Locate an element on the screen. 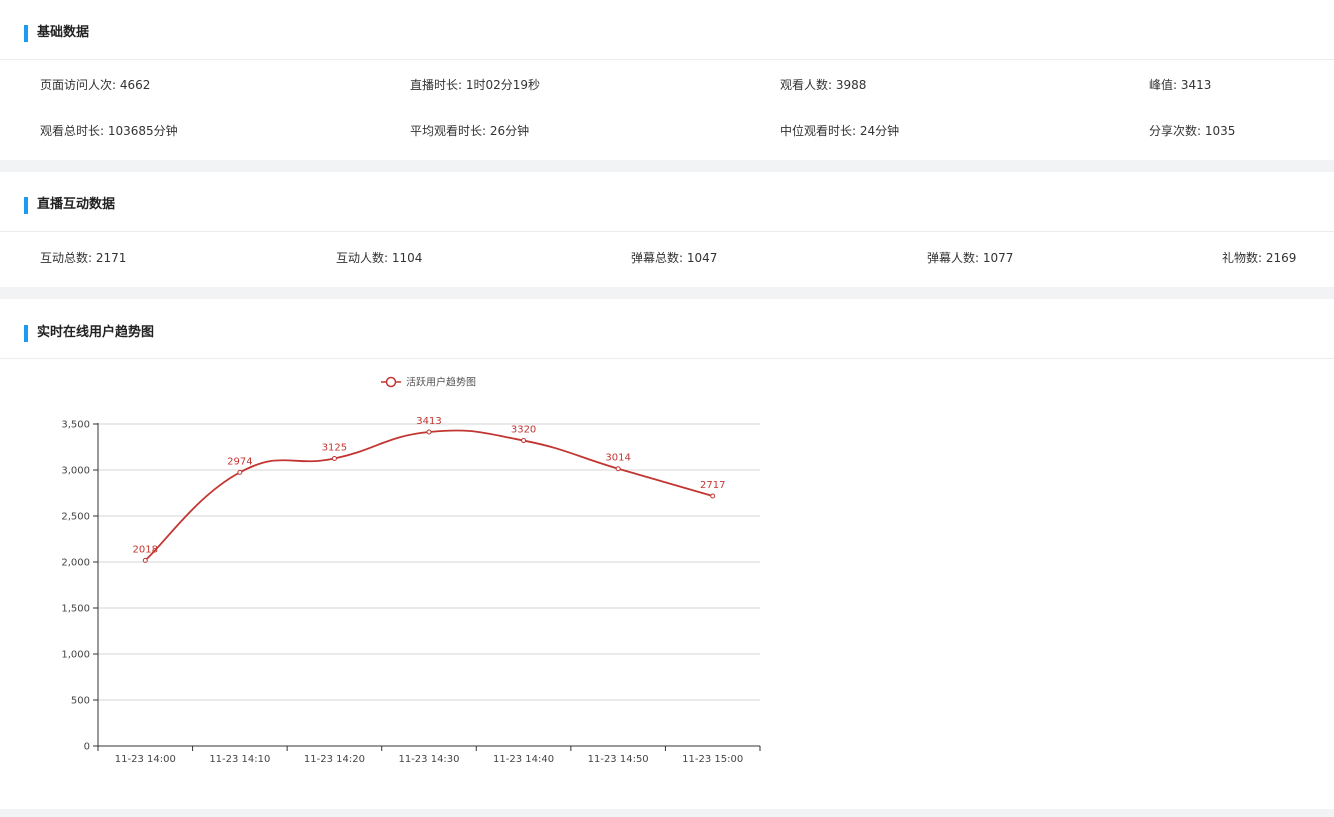 This screenshot has width=1334, height=817. legend-circle-icon is located at coordinates (391, 382).